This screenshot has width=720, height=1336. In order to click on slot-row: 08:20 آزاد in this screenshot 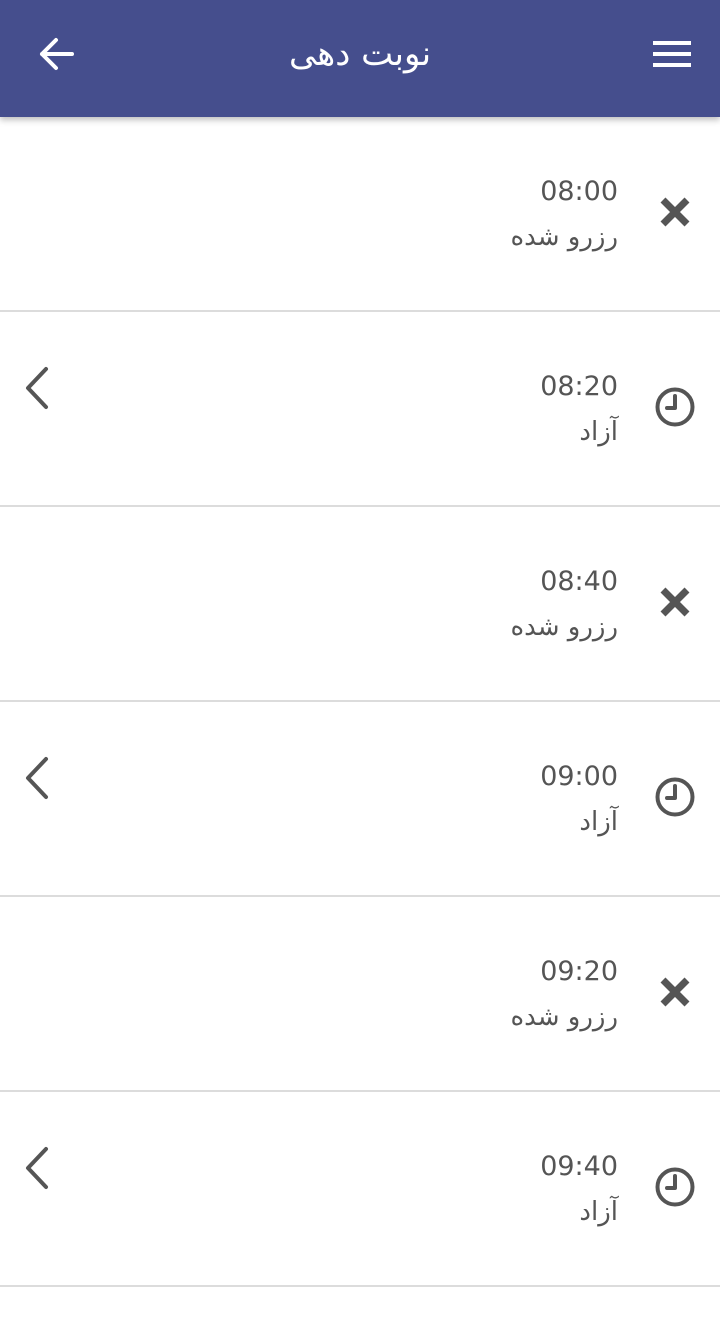, I will do `click(360, 409)`.